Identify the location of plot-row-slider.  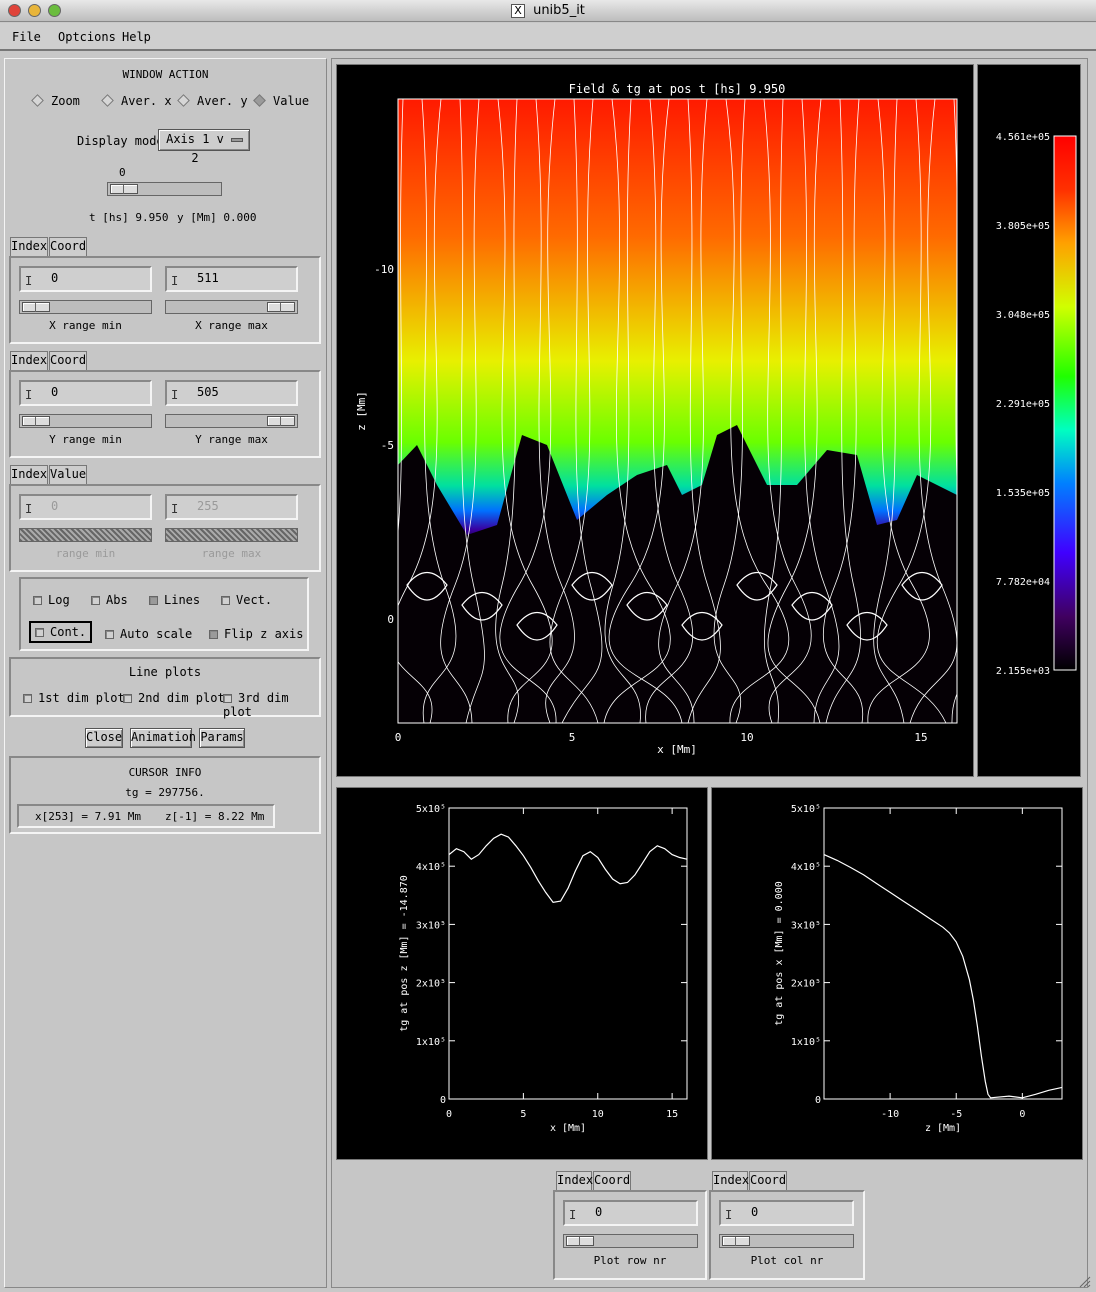
(630, 1241).